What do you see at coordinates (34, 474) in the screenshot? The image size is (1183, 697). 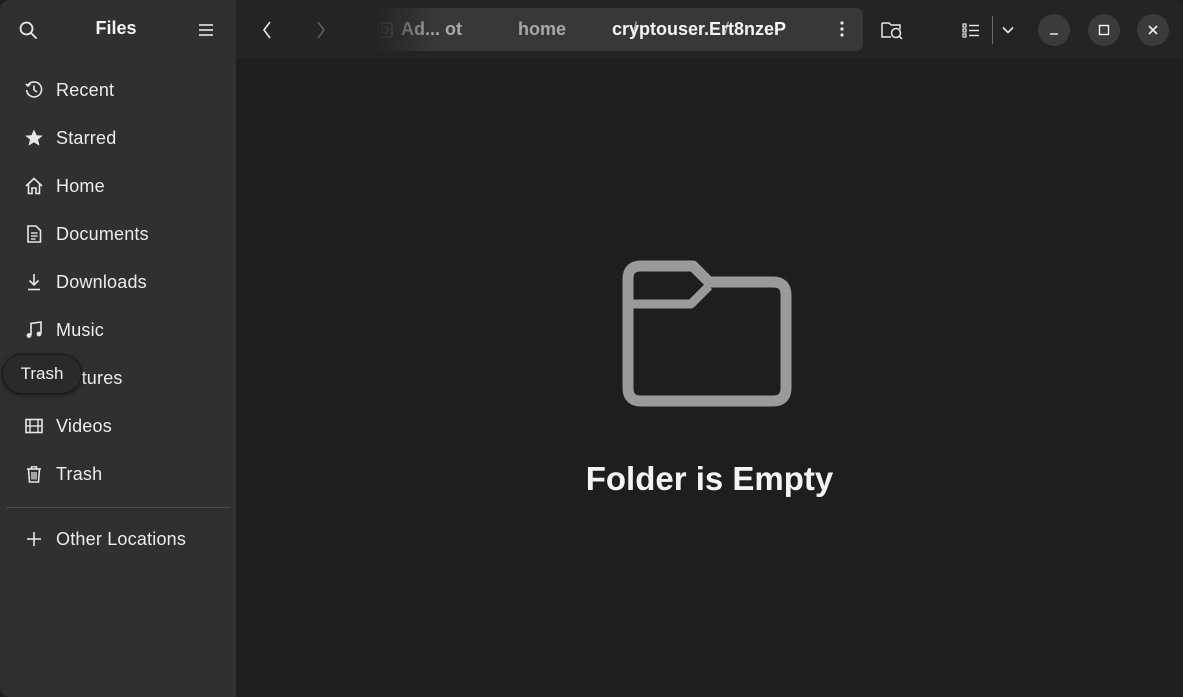 I see `trash-icon` at bounding box center [34, 474].